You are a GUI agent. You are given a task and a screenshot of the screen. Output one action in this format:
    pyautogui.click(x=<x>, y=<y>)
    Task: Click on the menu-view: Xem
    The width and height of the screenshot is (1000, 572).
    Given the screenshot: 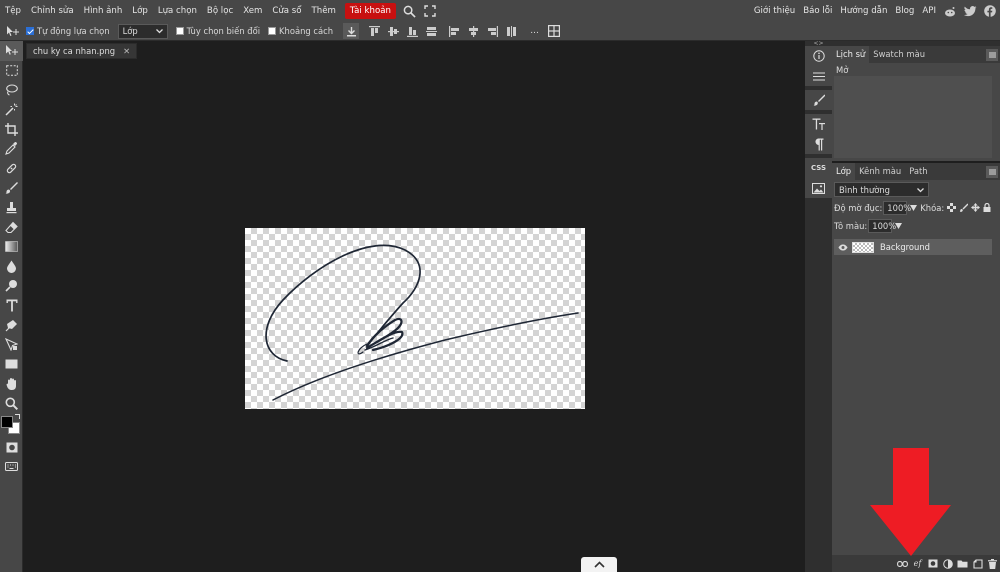 What is the action you would take?
    pyautogui.click(x=252, y=11)
    